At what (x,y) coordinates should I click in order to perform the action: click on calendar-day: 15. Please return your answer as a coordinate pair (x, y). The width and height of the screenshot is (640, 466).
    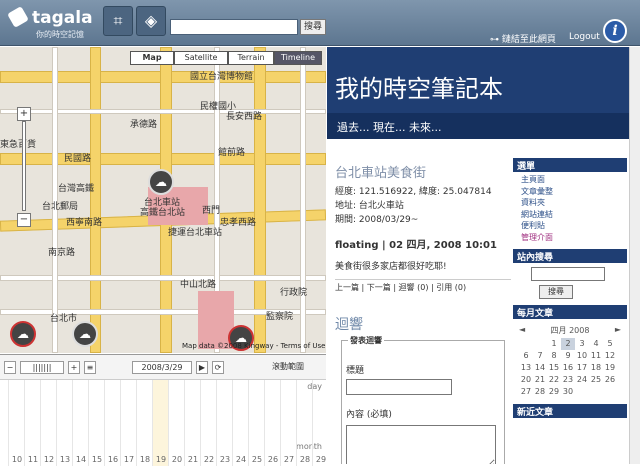
    Looking at the image, I should click on (554, 368).